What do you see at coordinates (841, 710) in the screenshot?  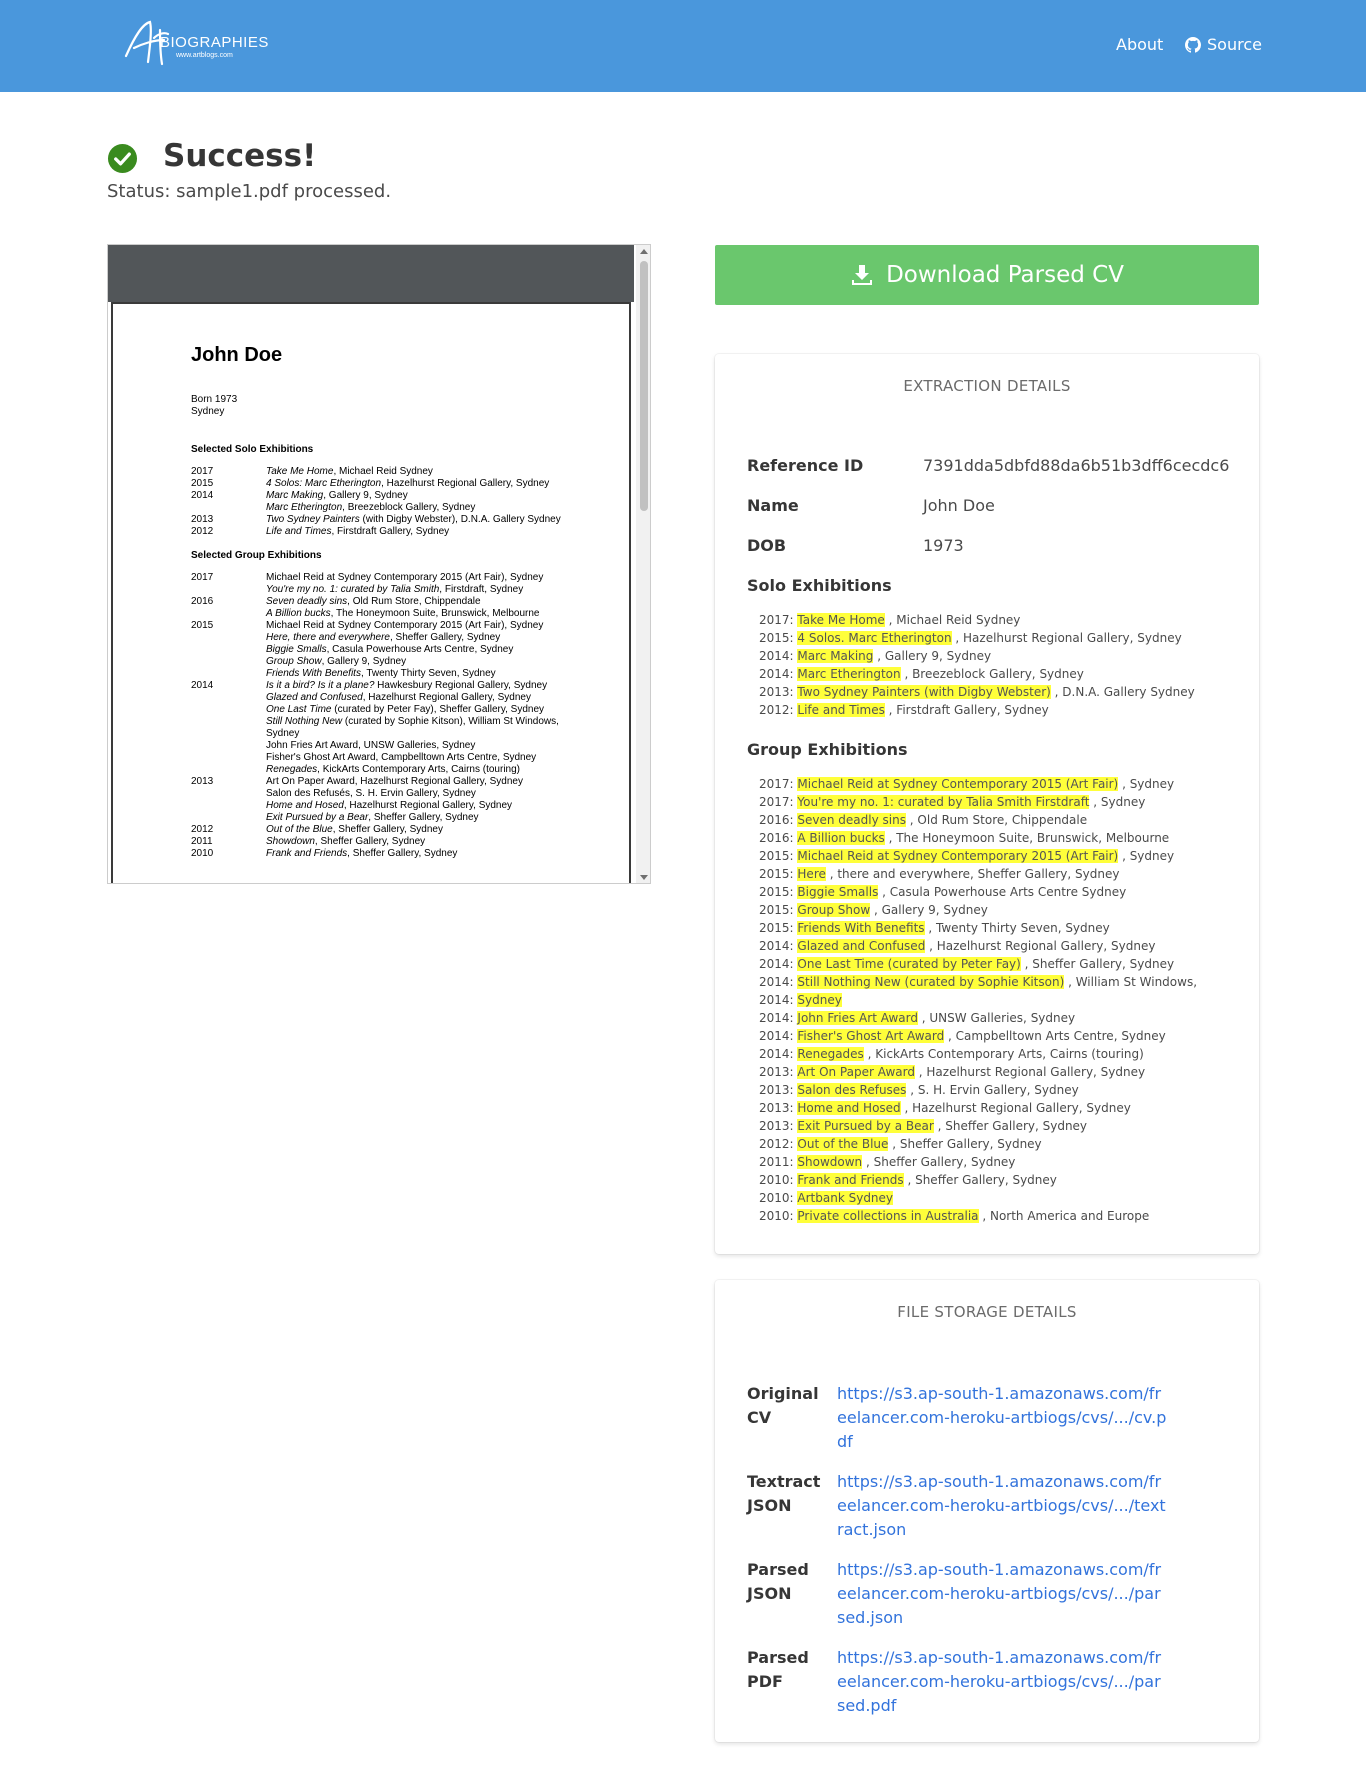 I see `exhibition-highlight: Life and Times` at bounding box center [841, 710].